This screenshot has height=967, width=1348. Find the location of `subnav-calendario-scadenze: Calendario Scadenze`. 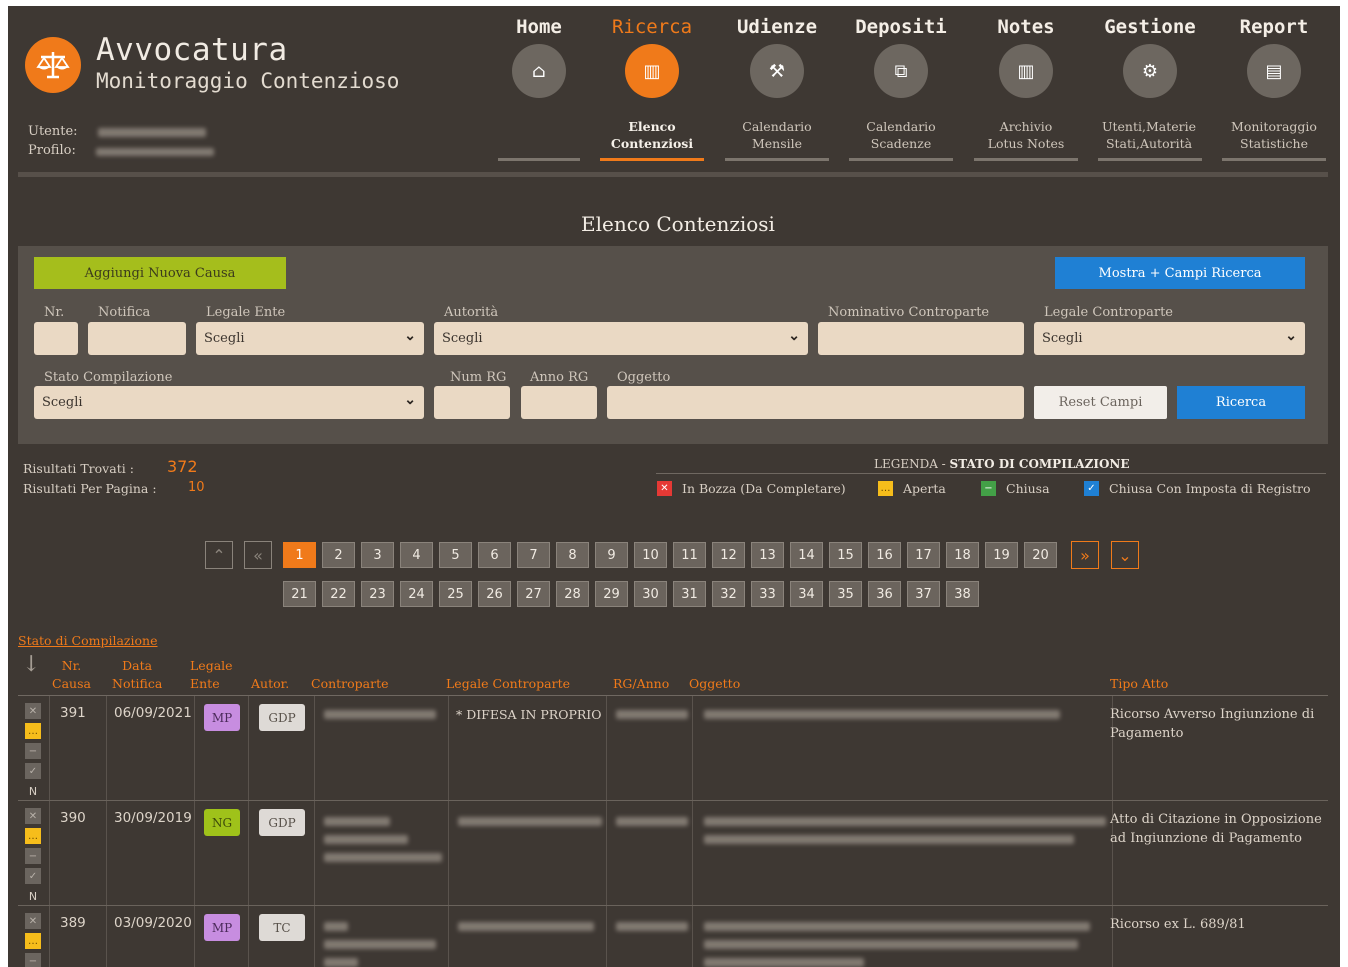

subnav-calendario-scadenze: Calendario Scadenze is located at coordinates (901, 135).